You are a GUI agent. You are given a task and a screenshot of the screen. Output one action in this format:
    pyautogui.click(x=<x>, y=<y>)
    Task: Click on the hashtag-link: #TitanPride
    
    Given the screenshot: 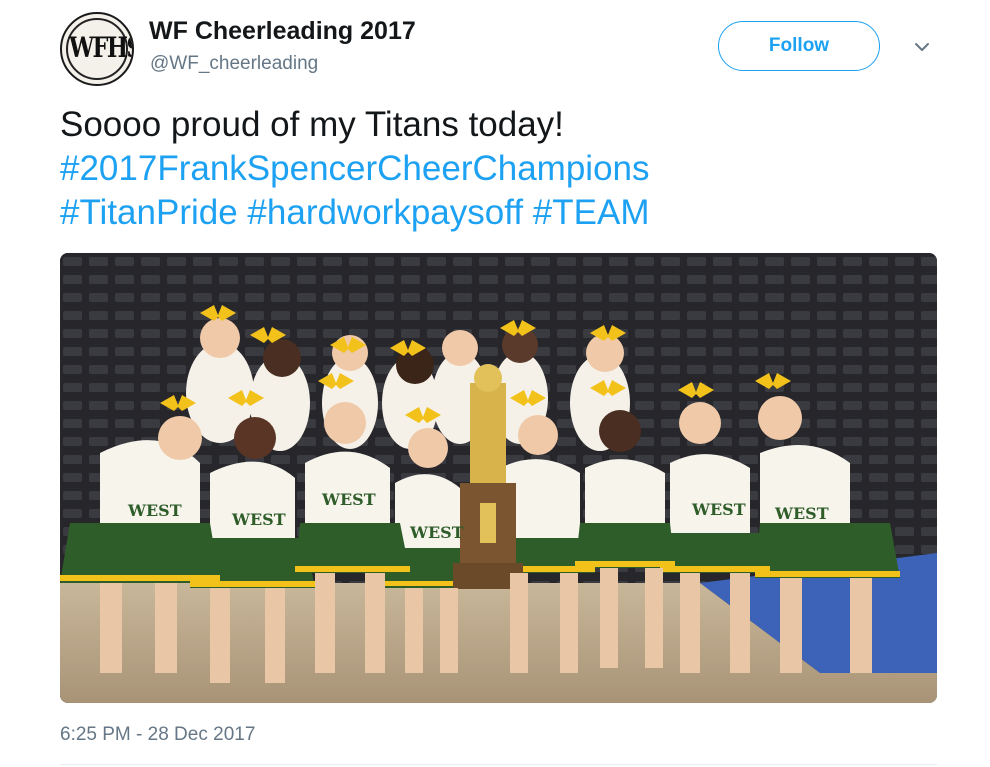 What is the action you would take?
    pyautogui.click(x=149, y=212)
    